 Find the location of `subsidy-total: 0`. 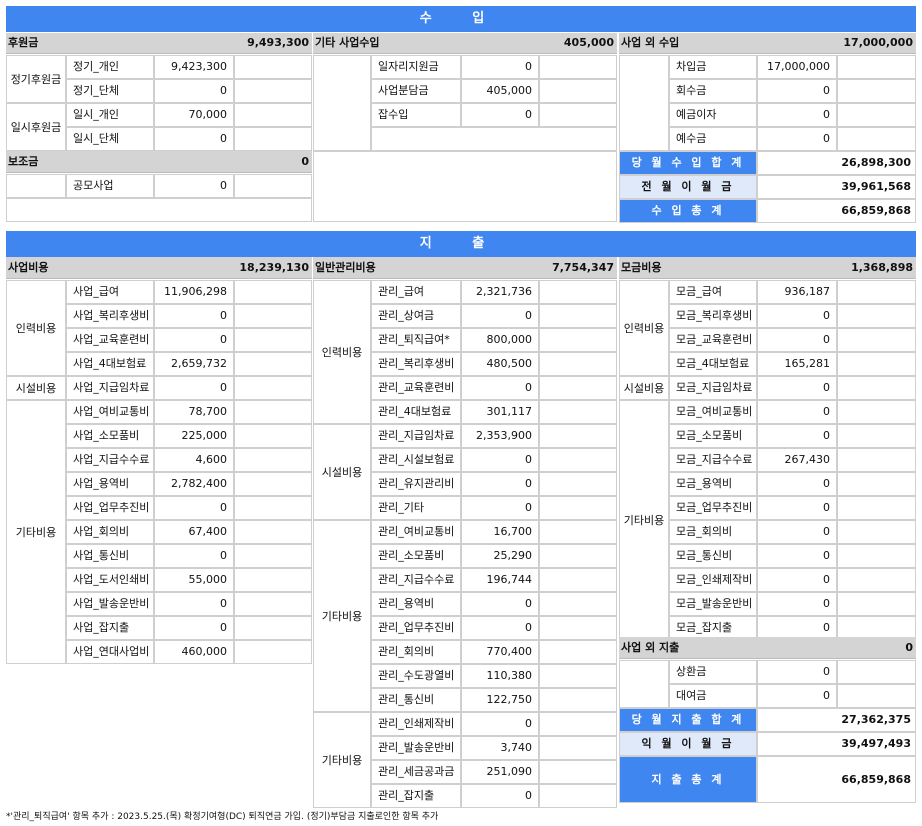

subsidy-total: 0 is located at coordinates (305, 161).